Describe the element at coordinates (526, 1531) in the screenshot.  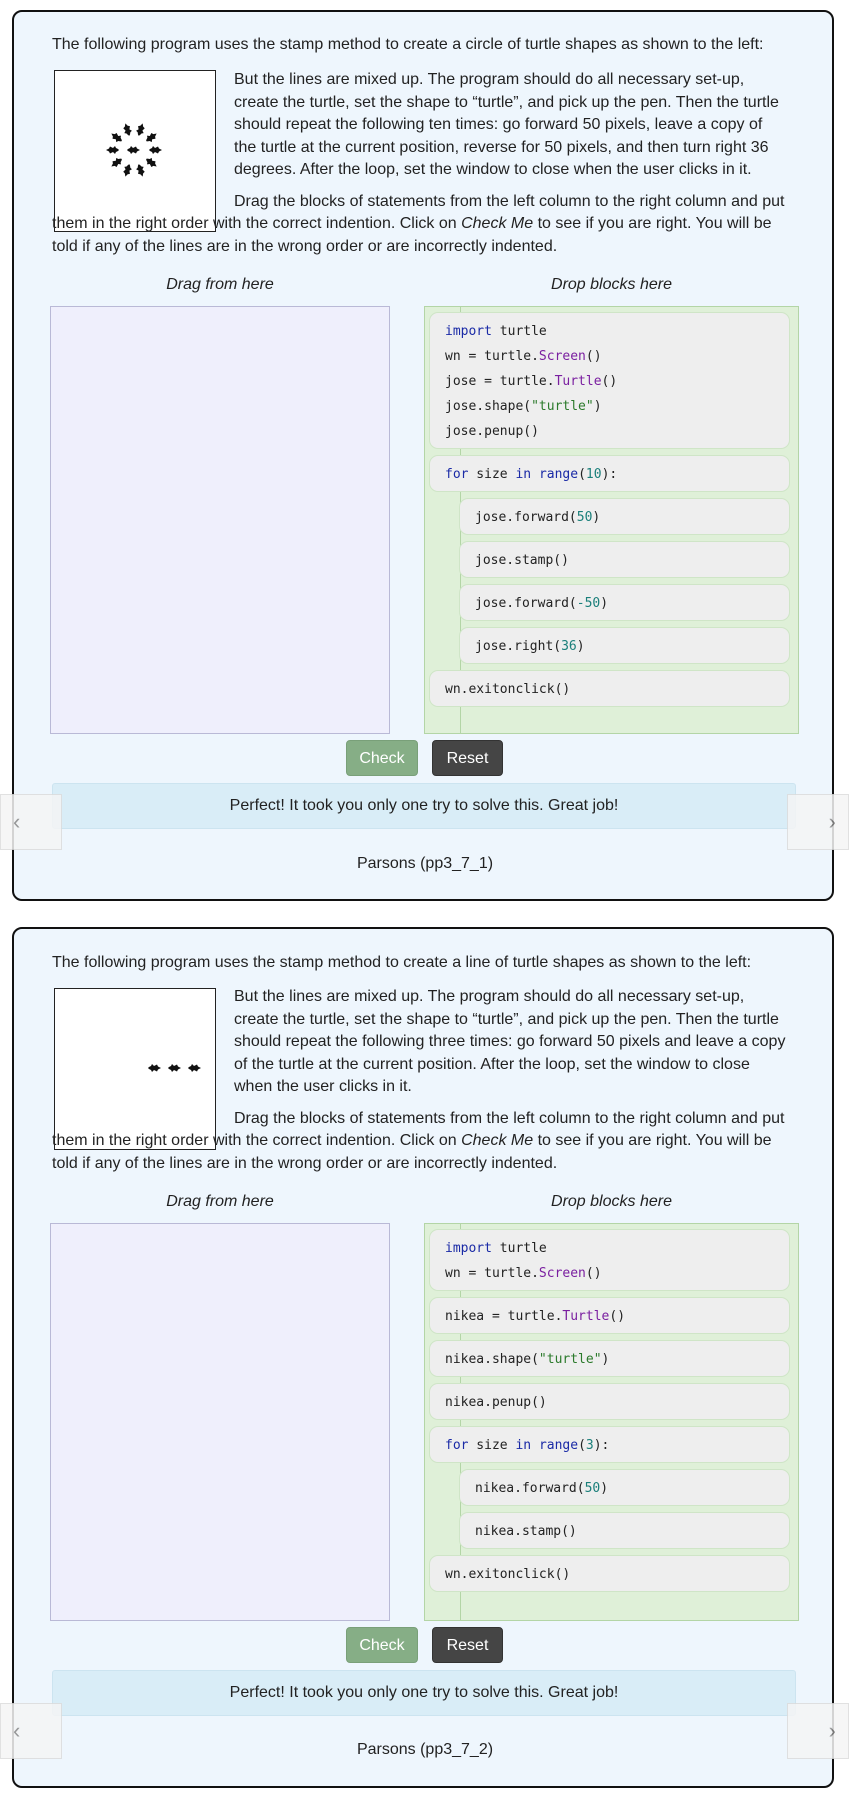
I see `code-line: nikea.stamp()` at that location.